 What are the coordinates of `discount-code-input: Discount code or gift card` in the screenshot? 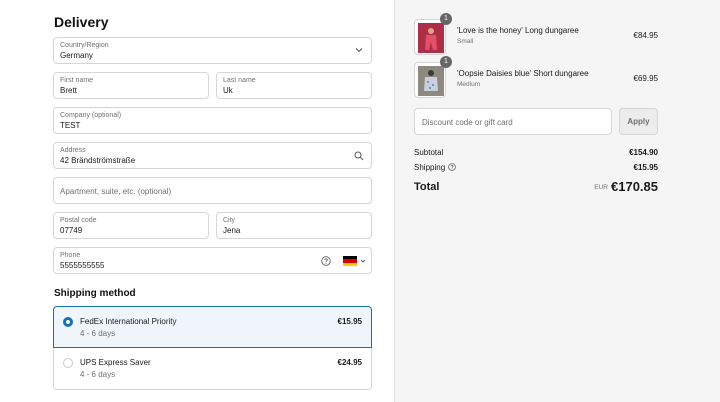 It's located at (513, 121).